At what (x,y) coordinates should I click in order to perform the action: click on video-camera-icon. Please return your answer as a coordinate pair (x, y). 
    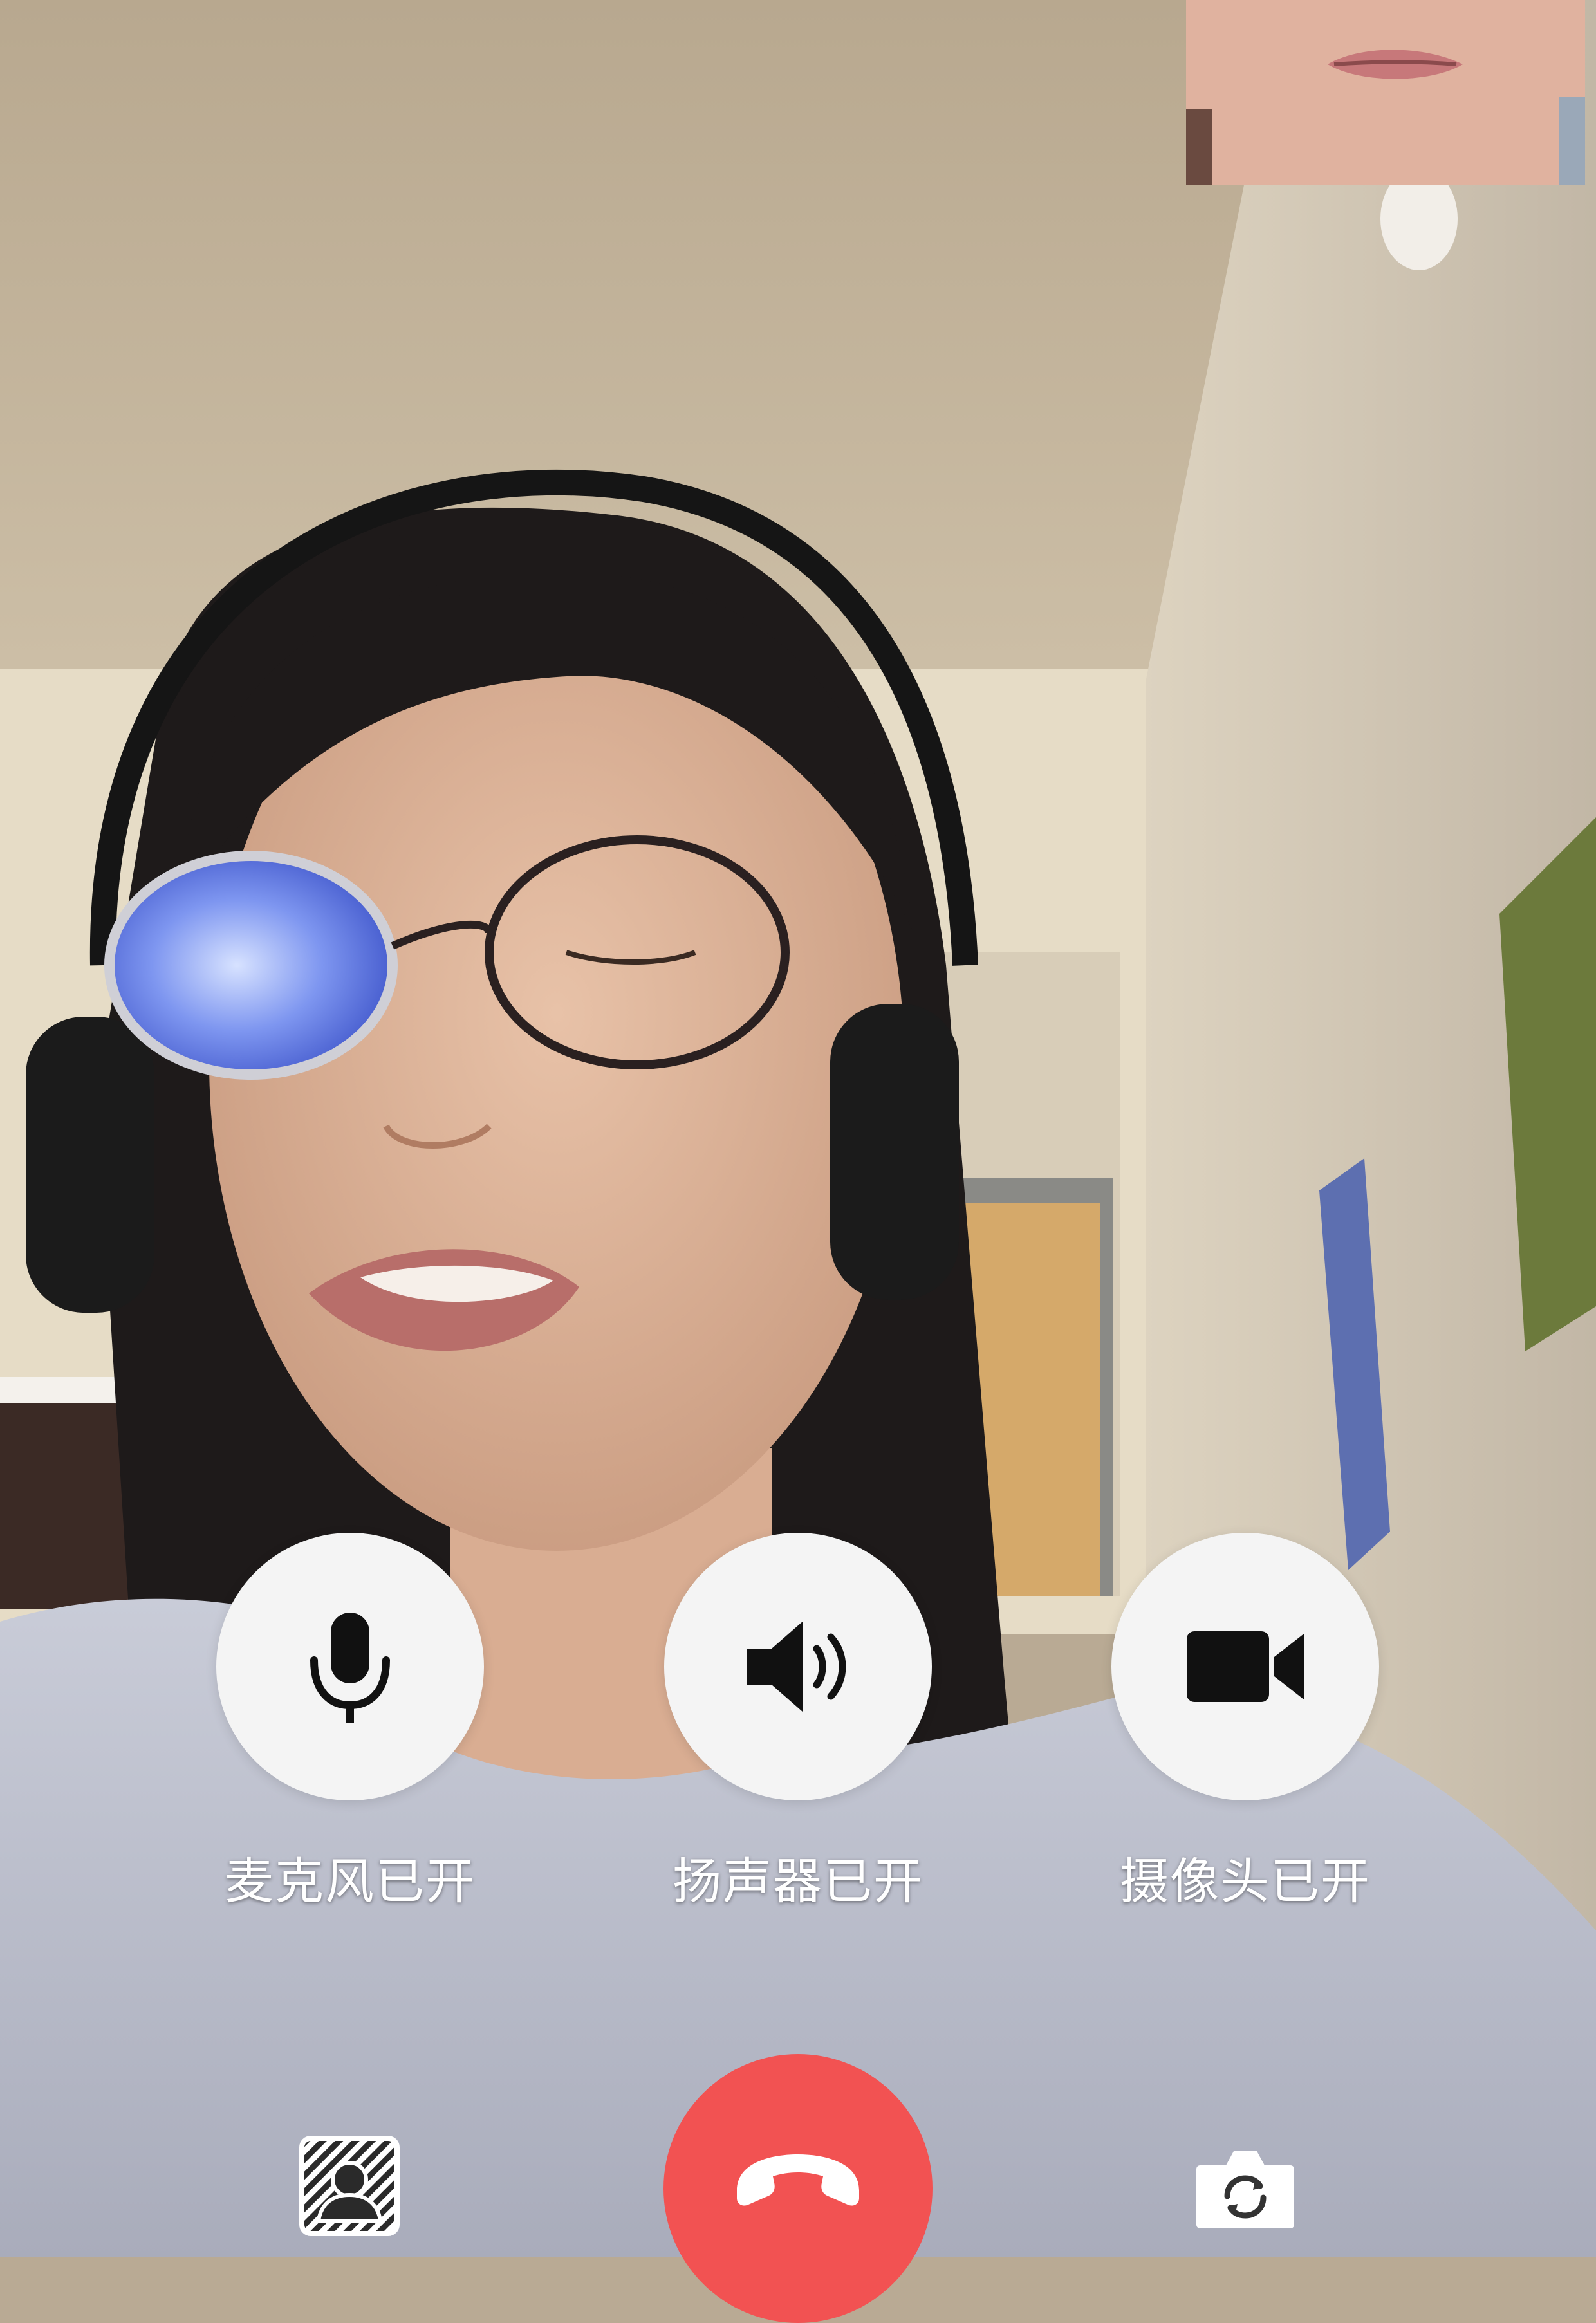
    Looking at the image, I should click on (1245, 1666).